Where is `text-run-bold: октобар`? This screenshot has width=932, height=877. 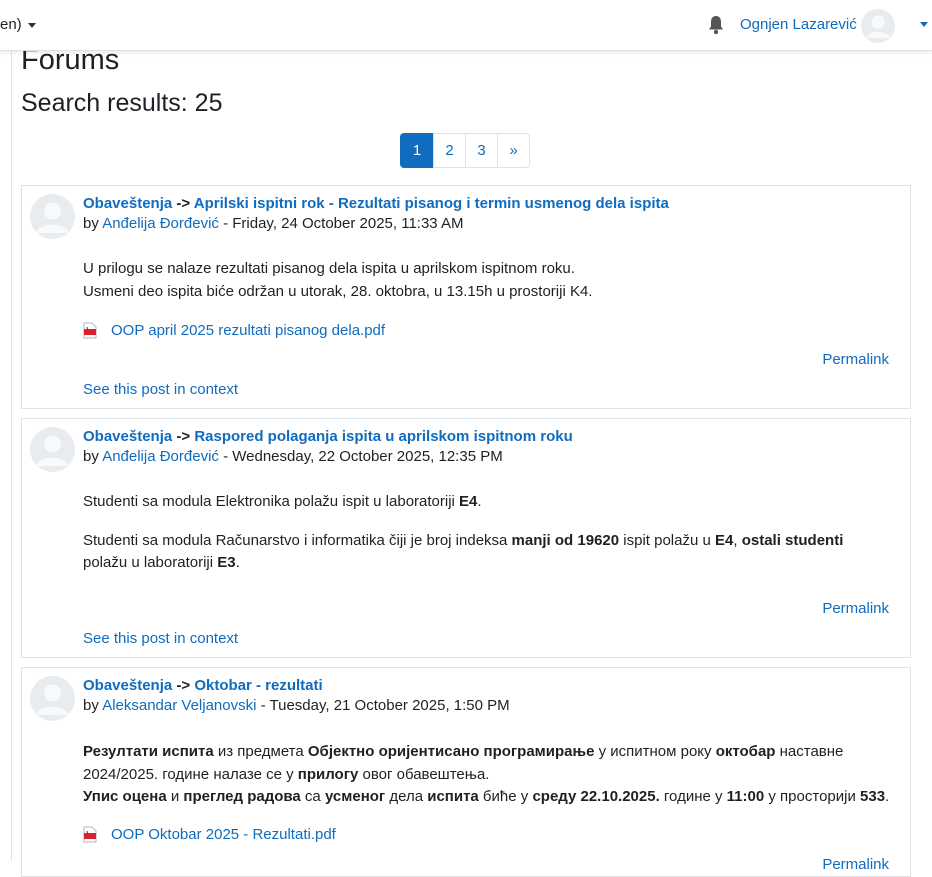
text-run-bold: октобар is located at coordinates (745, 751).